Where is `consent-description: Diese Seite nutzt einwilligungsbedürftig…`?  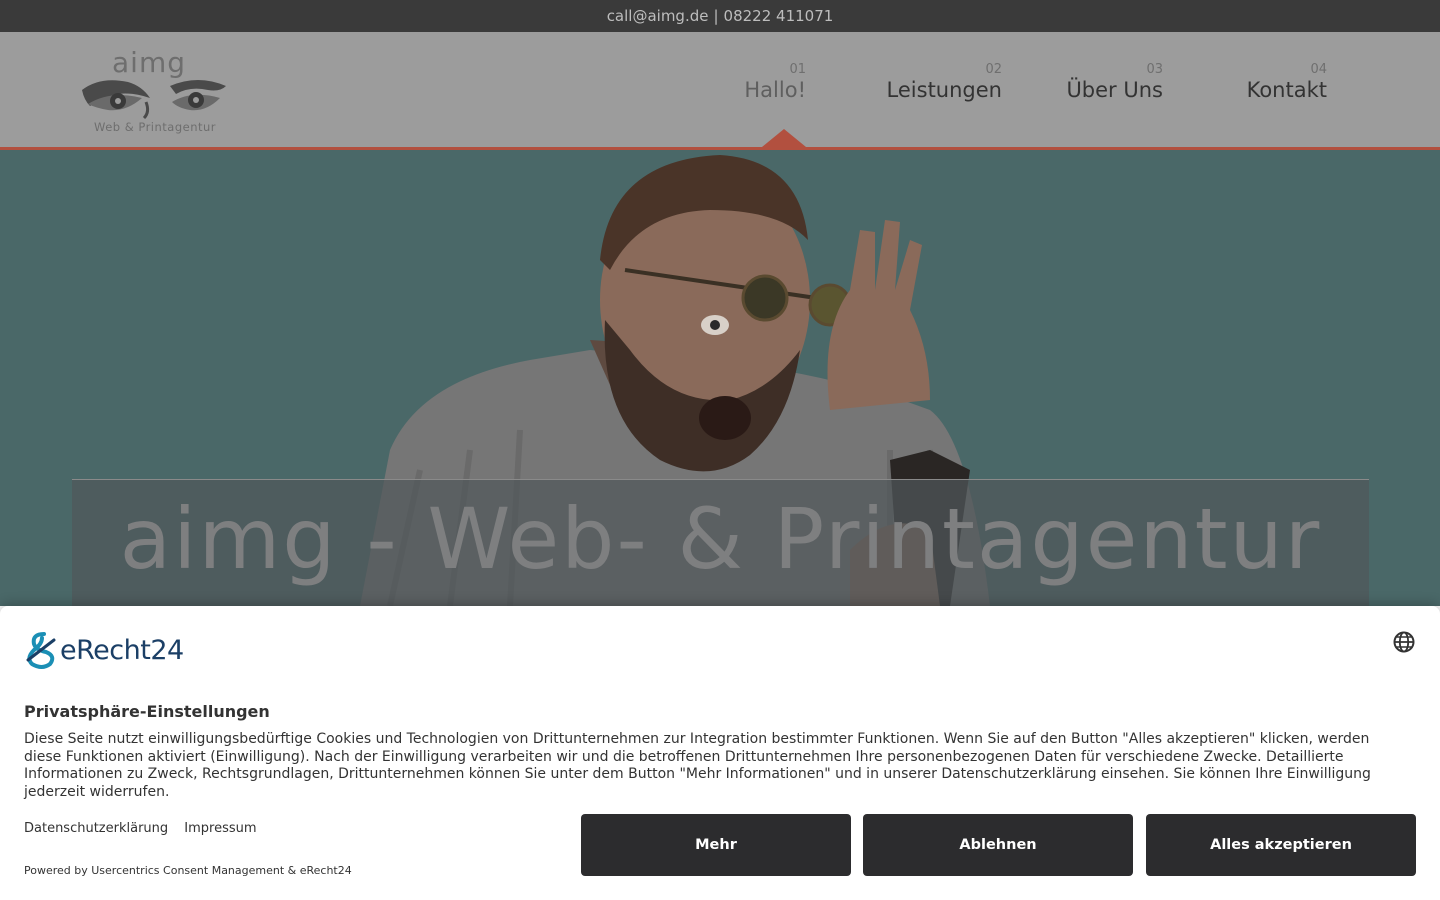 consent-description: Diese Seite nutzt einwilligungsbedürftig… is located at coordinates (697, 766).